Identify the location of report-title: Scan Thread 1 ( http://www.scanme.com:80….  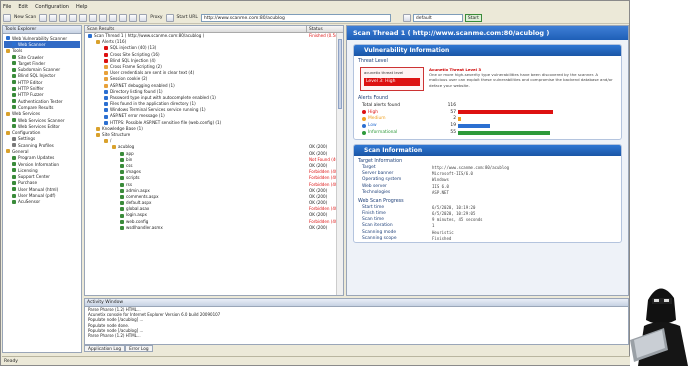
(487, 33).